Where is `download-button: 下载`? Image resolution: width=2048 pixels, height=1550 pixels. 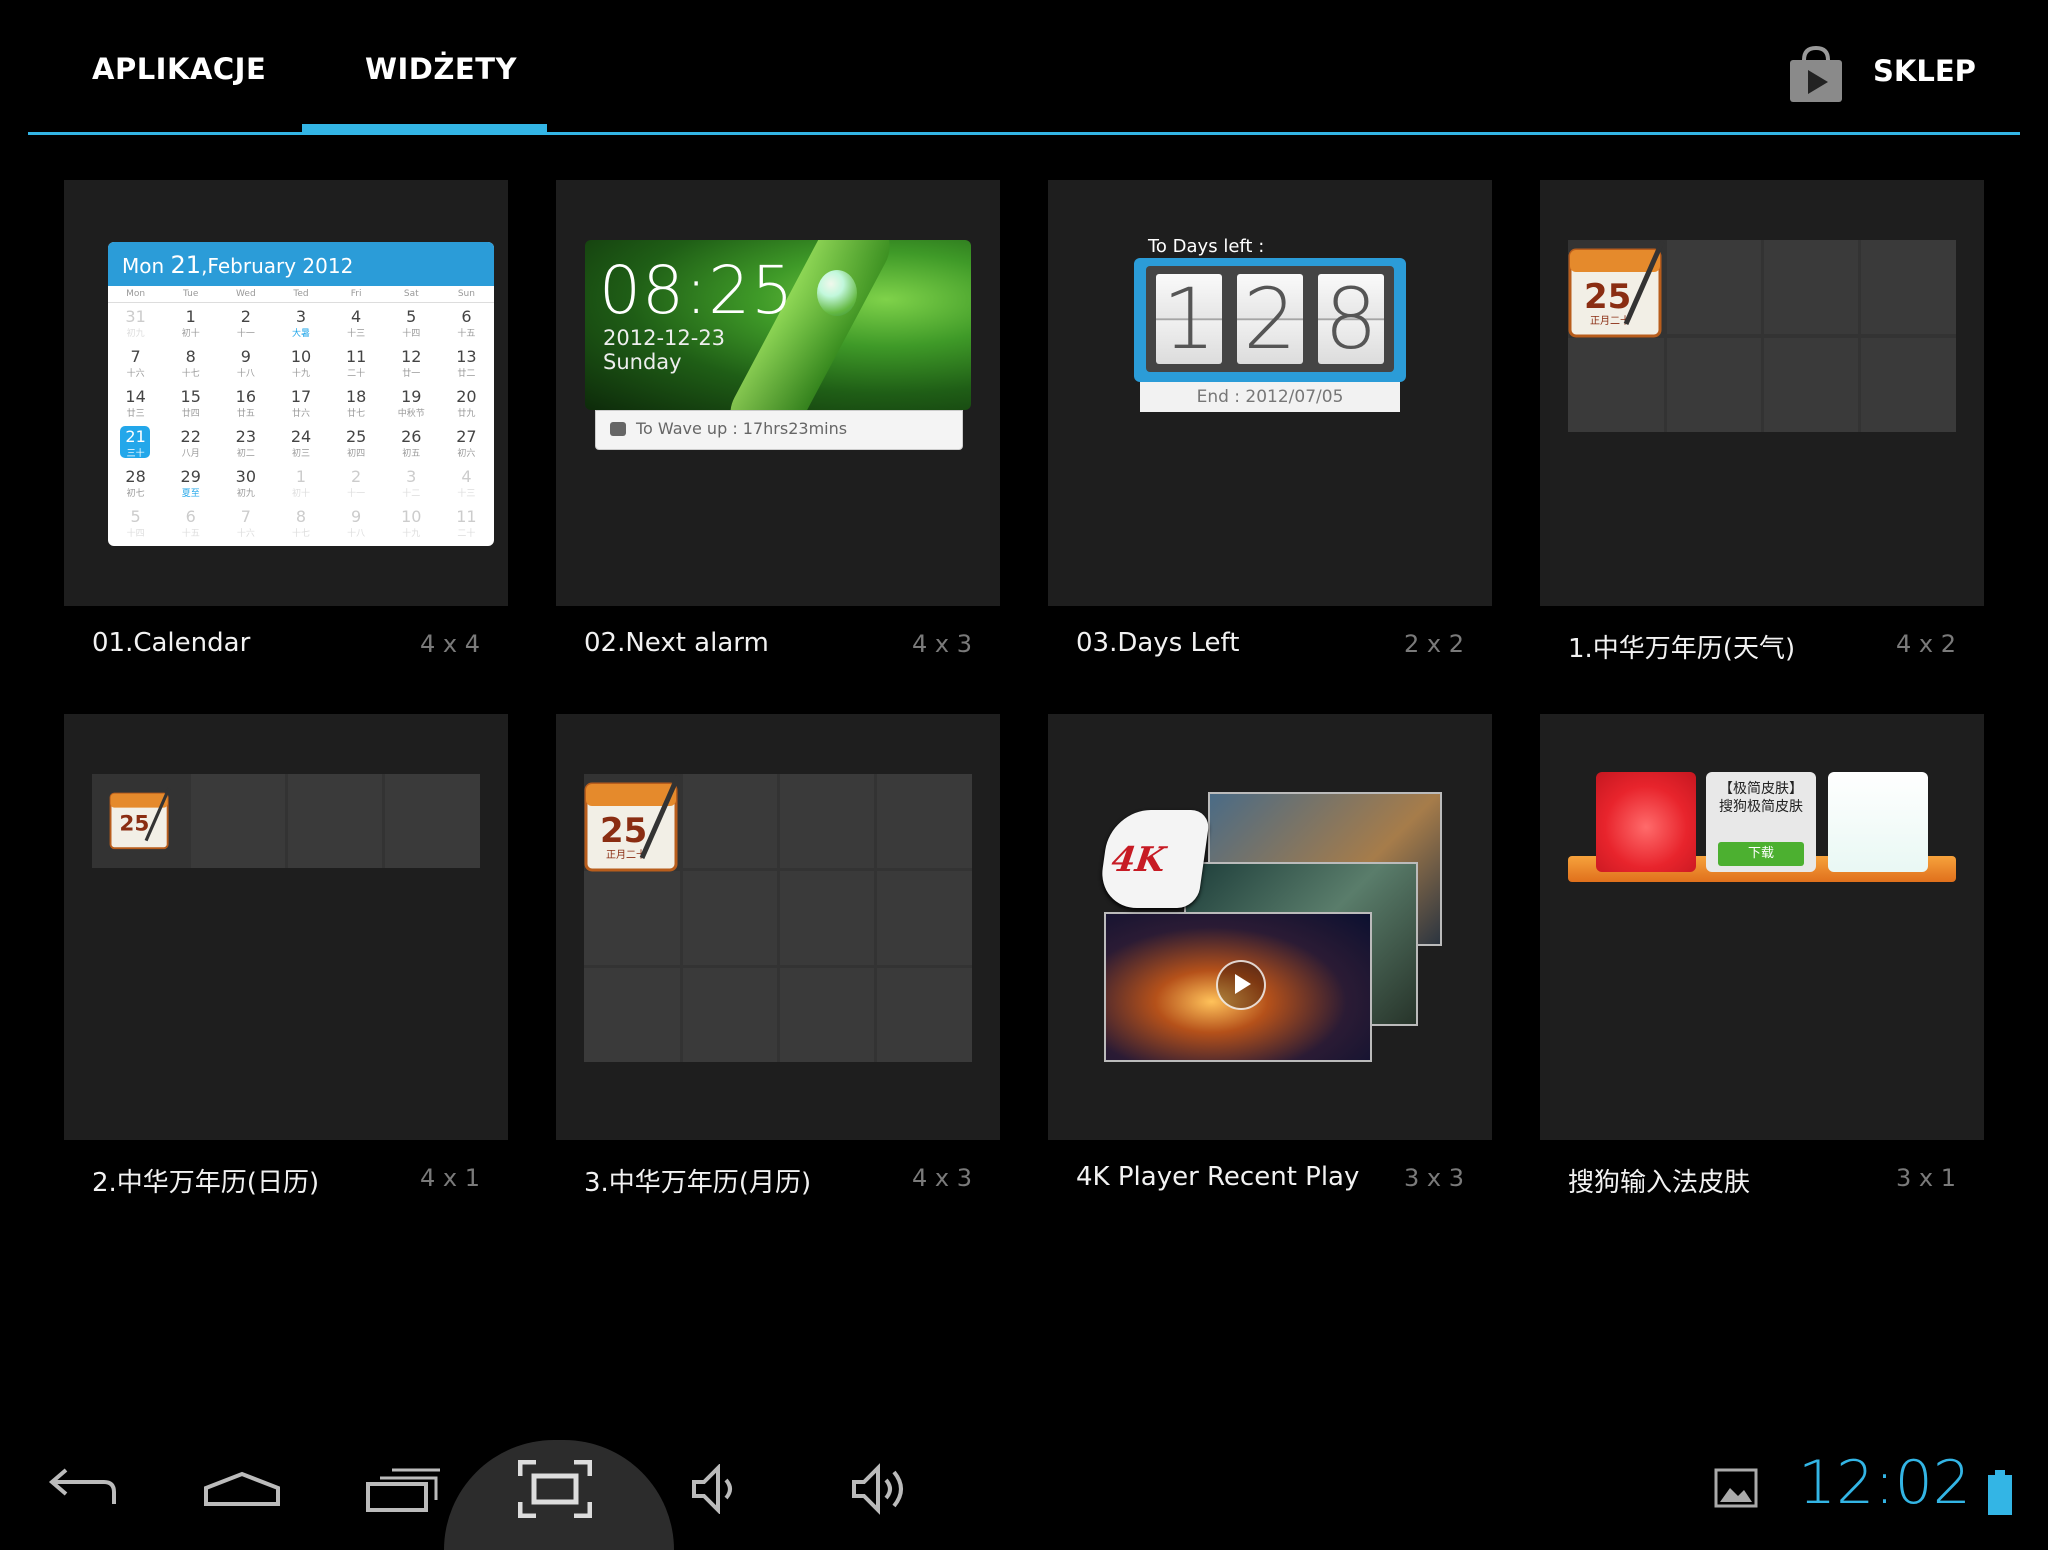 download-button: 下载 is located at coordinates (1761, 854).